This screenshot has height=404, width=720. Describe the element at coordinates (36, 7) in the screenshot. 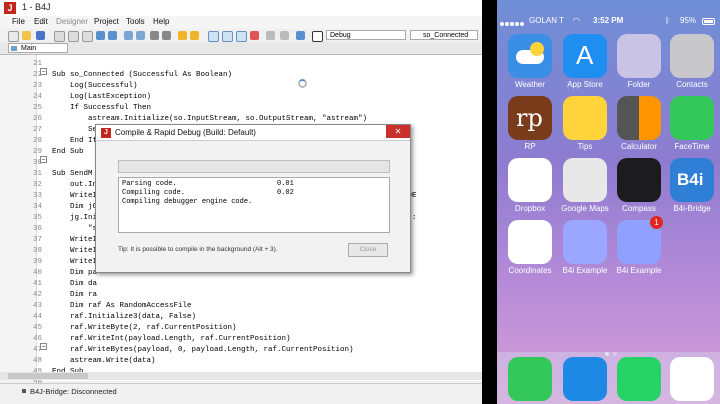

I see `window-title: 1 - B4J` at that location.